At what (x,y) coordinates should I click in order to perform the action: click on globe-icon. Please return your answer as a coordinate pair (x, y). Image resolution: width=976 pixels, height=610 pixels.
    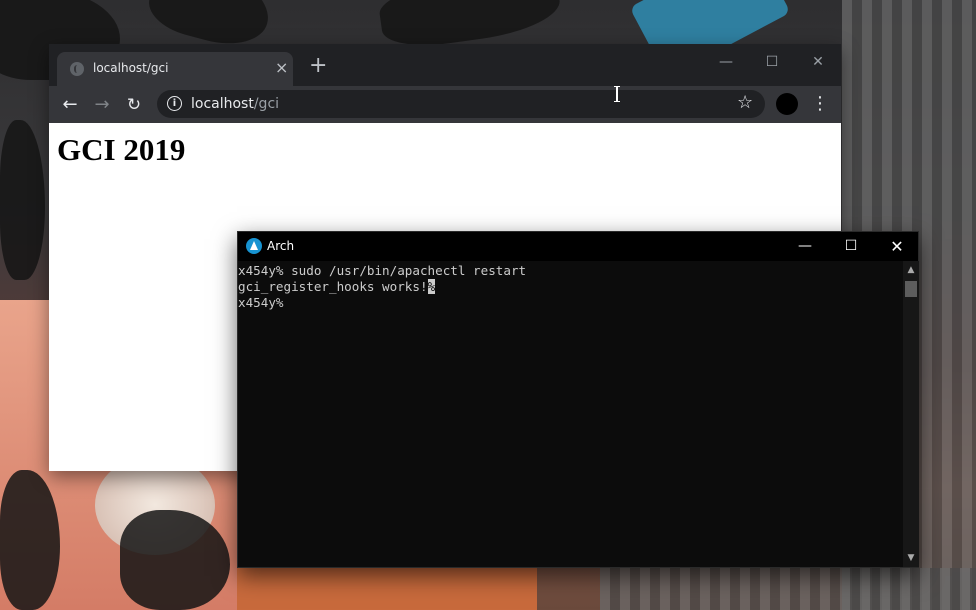
    Looking at the image, I should click on (77, 69).